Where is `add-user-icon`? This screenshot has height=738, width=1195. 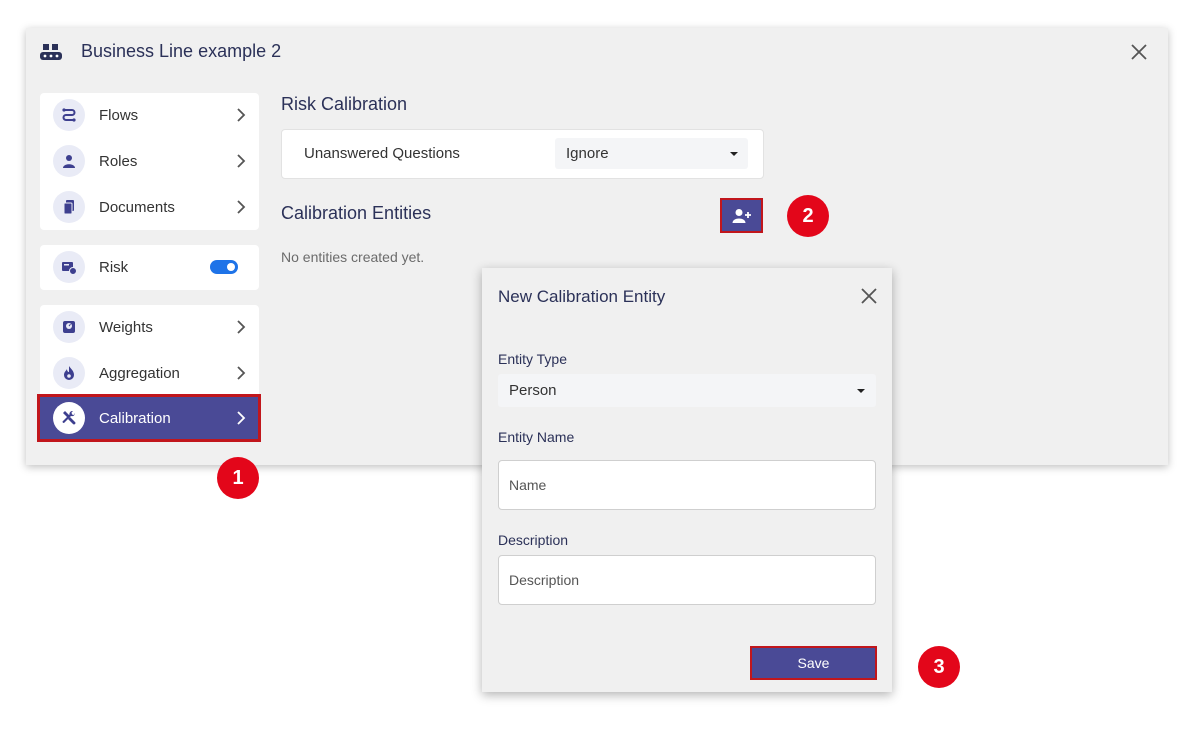 add-user-icon is located at coordinates (741, 215).